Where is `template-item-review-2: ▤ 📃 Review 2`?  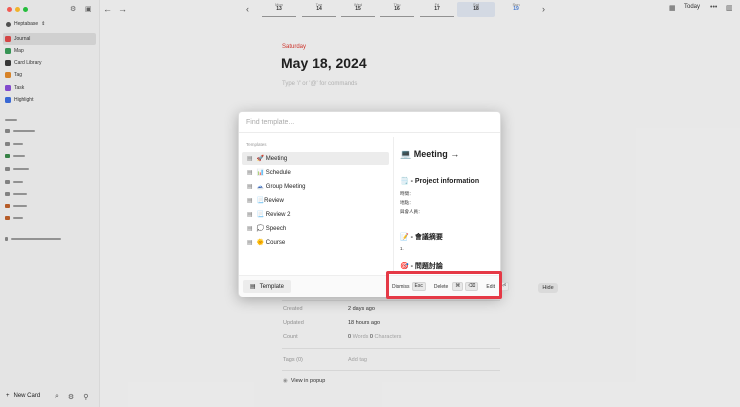 template-item-review-2: ▤ 📃 Review 2 is located at coordinates (315, 214).